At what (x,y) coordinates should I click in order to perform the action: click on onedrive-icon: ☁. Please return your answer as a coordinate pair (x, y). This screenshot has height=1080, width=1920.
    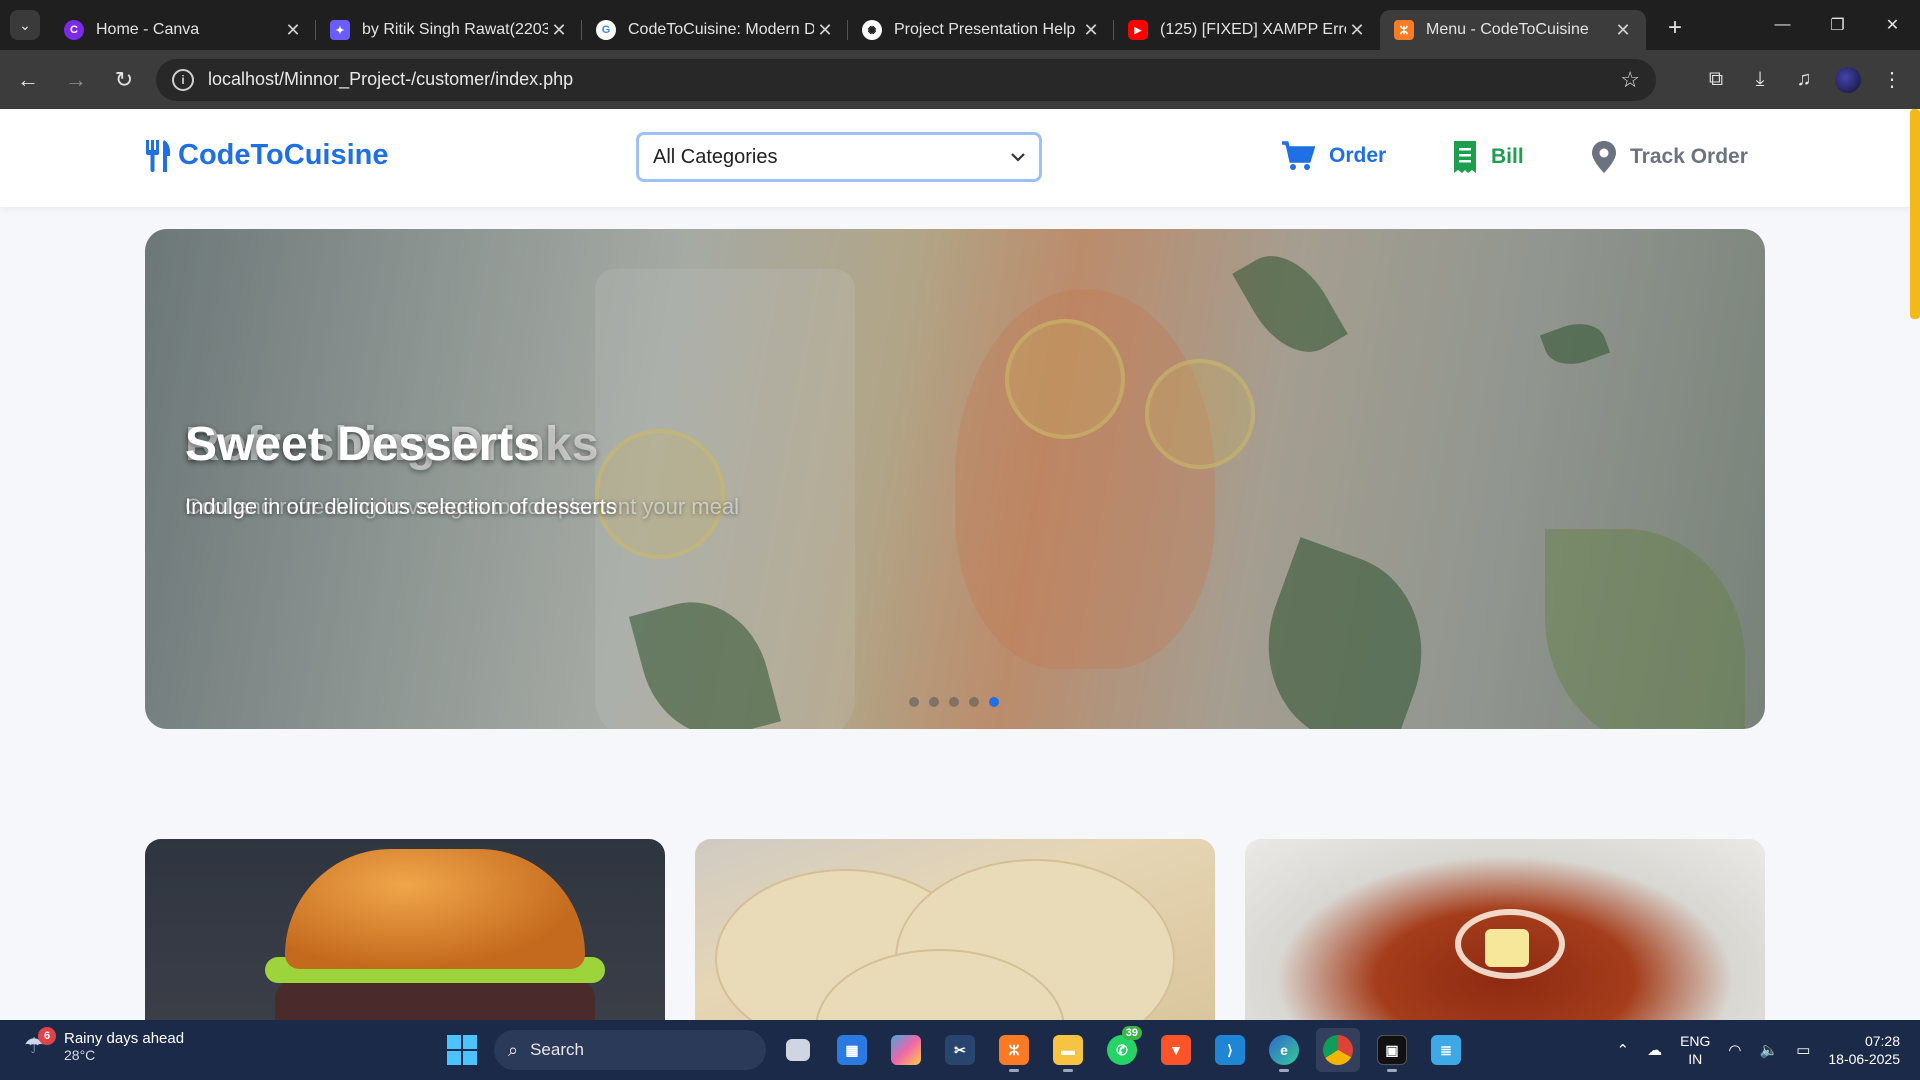
    Looking at the image, I should click on (1654, 1050).